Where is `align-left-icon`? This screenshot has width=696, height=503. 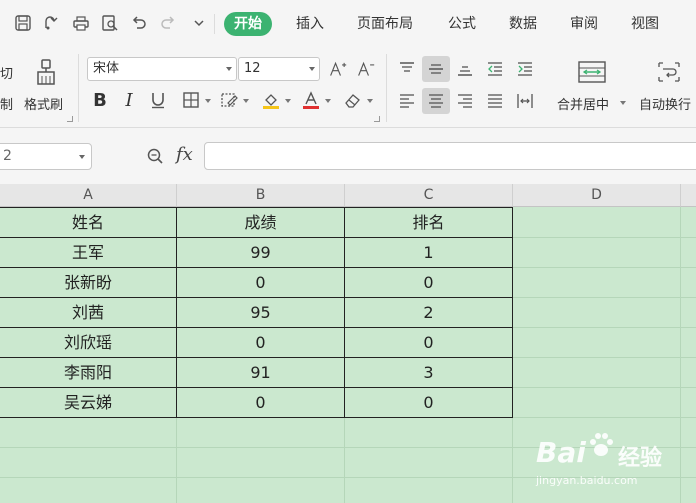
align-left-icon is located at coordinates (407, 101).